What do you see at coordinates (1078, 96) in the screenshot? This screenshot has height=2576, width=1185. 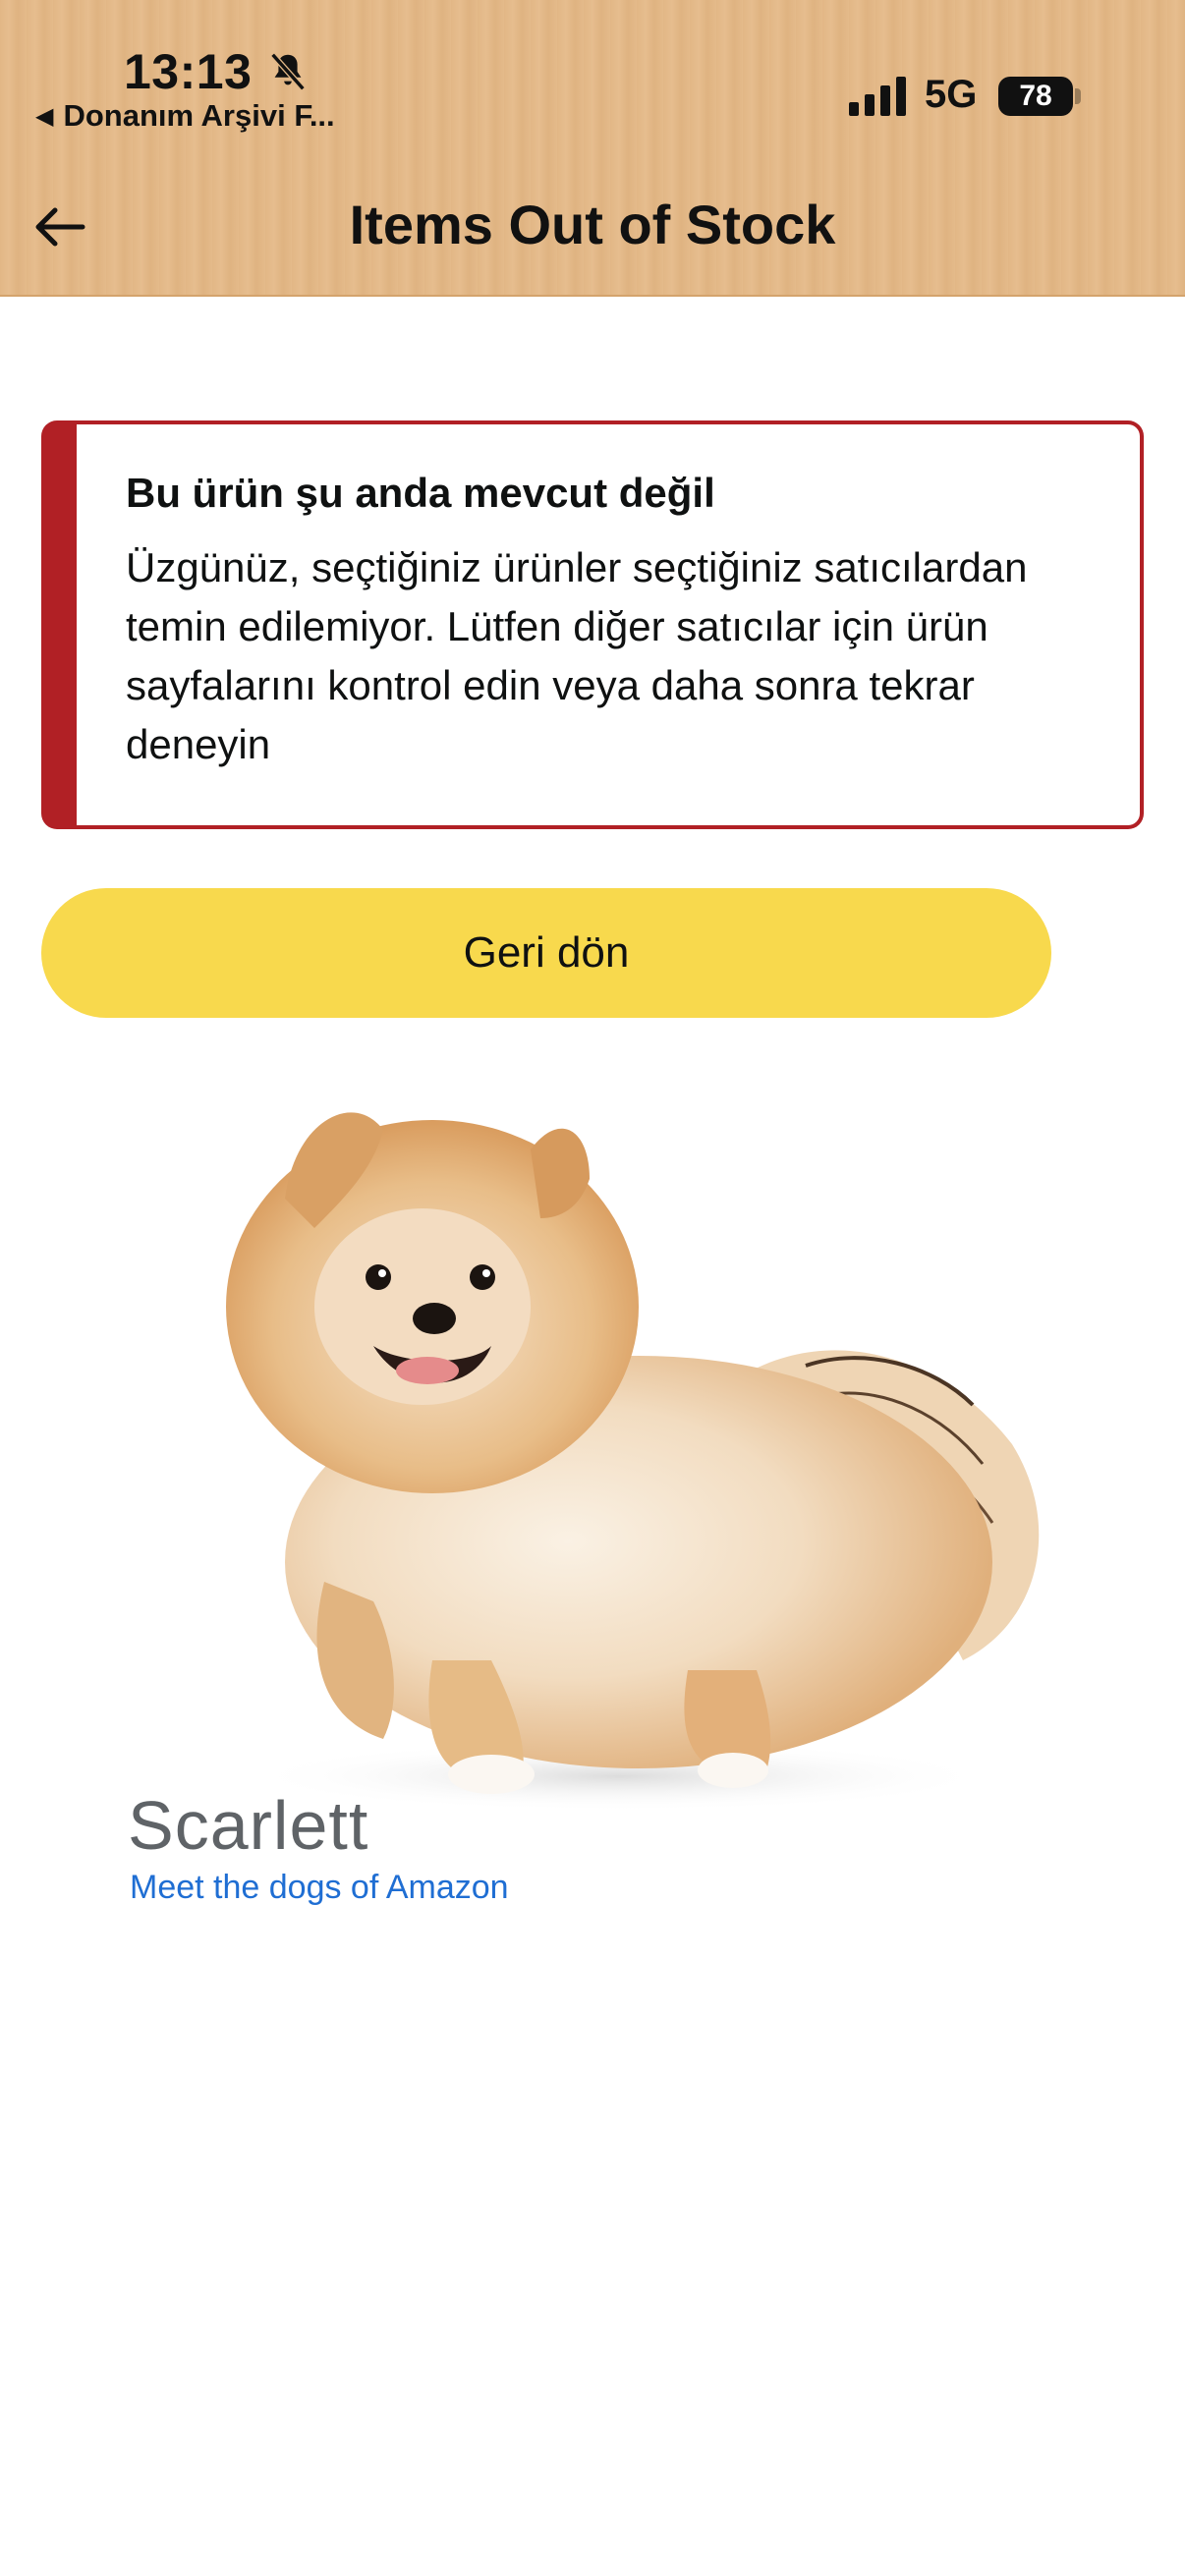 I see `battery-tip` at bounding box center [1078, 96].